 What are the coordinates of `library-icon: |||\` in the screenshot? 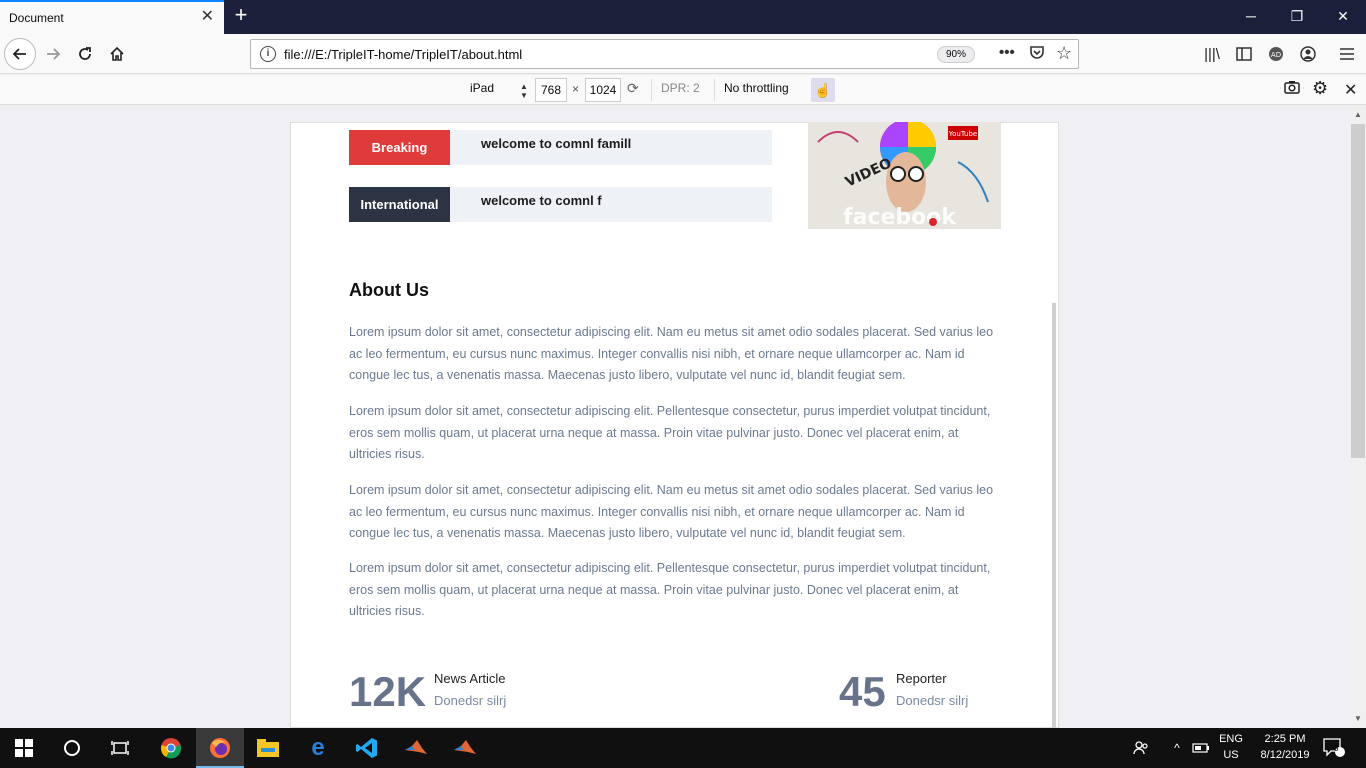 It's located at (1212, 54).